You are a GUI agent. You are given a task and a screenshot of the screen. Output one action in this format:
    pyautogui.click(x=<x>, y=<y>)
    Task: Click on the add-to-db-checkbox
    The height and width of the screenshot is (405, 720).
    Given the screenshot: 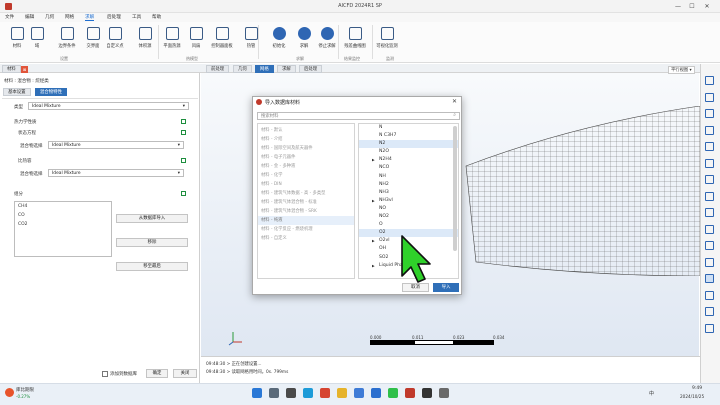 What is the action you would take?
    pyautogui.click(x=105, y=374)
    